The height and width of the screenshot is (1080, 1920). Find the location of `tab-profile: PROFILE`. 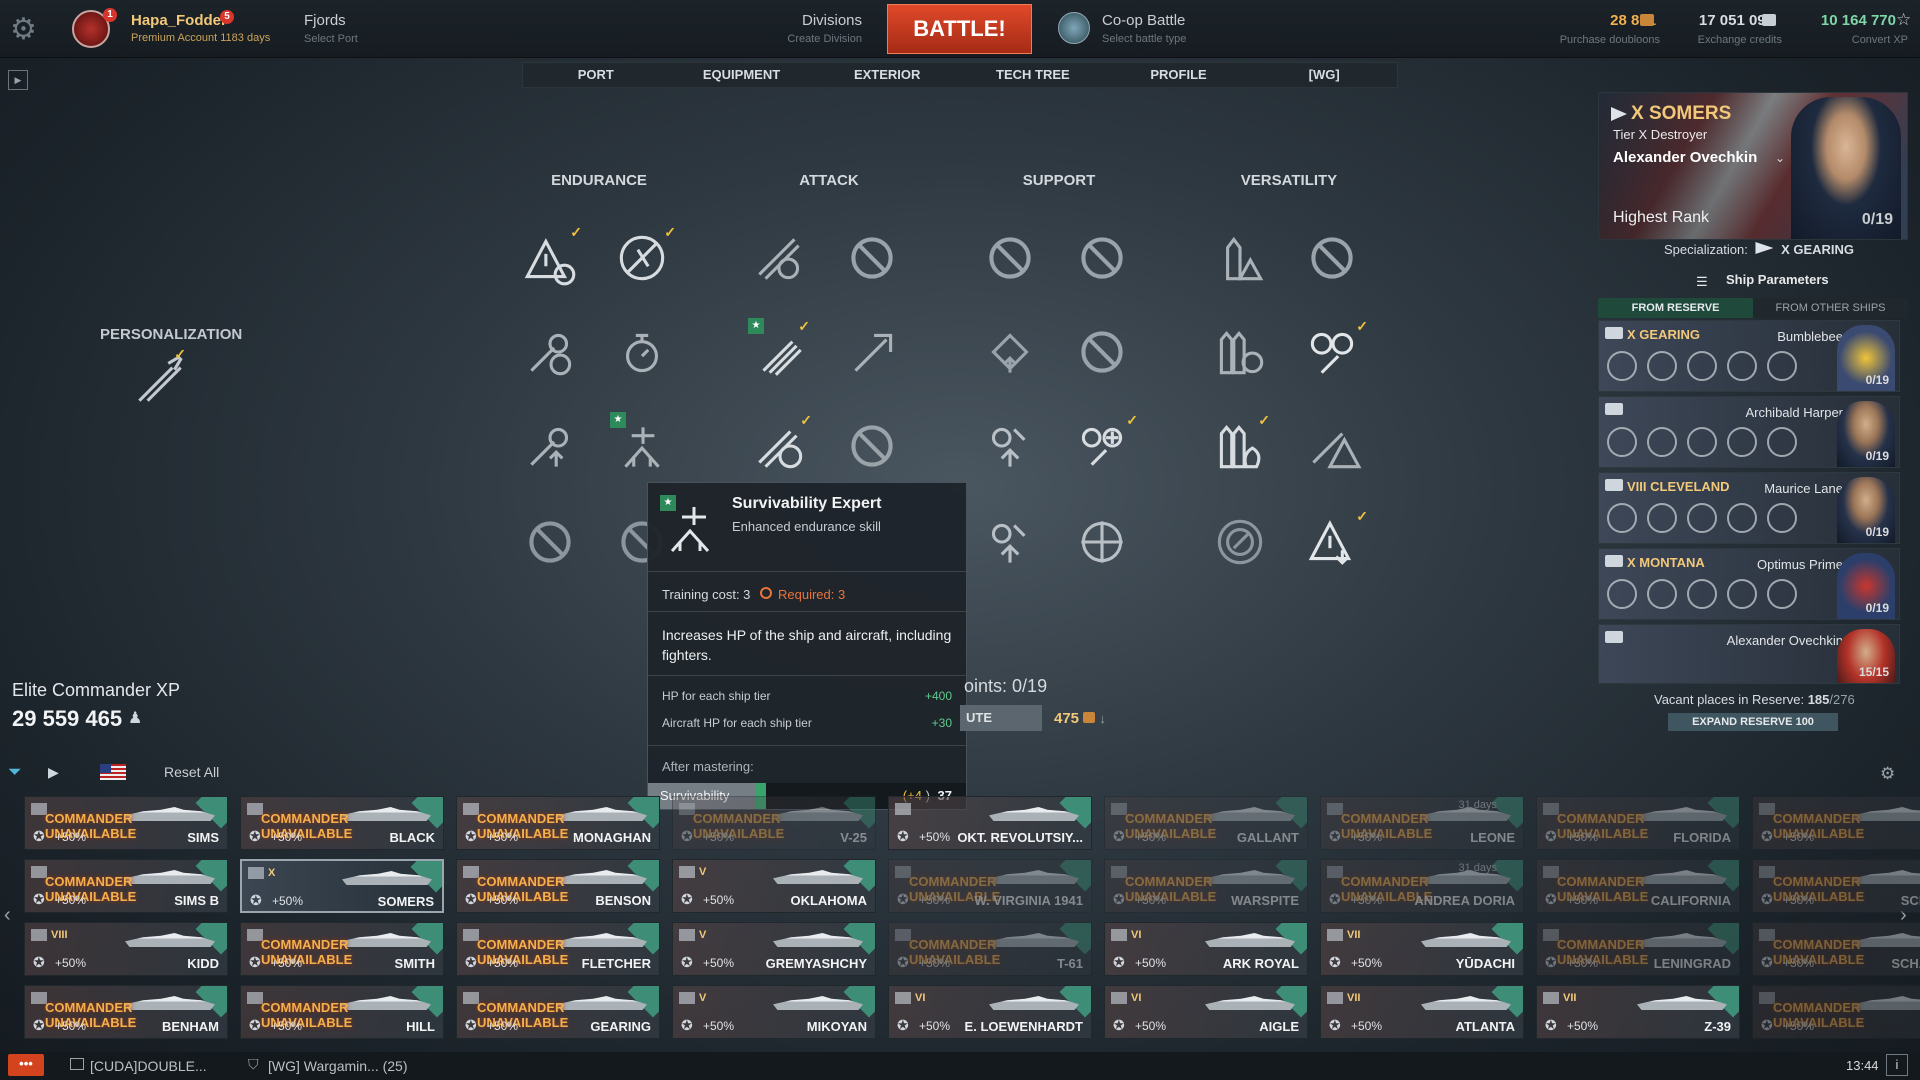

tab-profile: PROFILE is located at coordinates (1179, 75).